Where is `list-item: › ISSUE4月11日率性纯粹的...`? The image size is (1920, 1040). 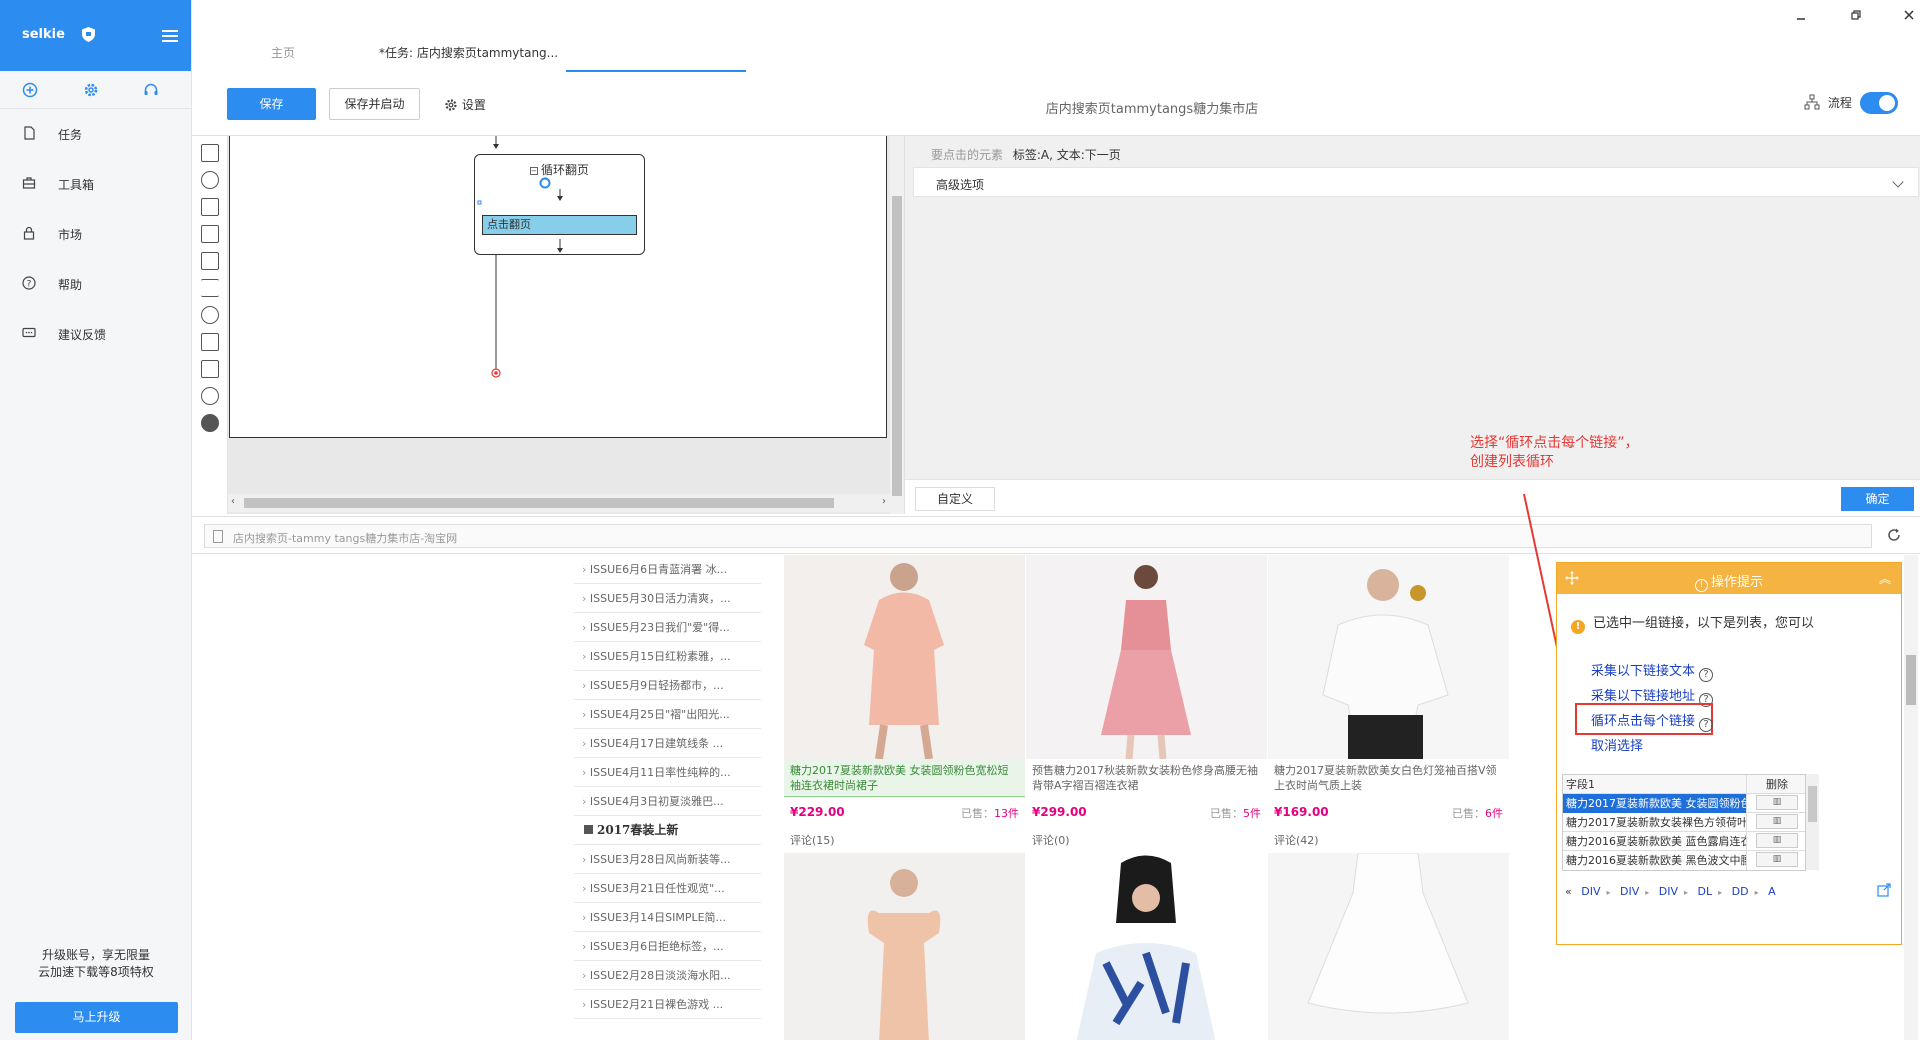 list-item: › ISSUE4月11日率性纯粹的... is located at coordinates (667, 772).